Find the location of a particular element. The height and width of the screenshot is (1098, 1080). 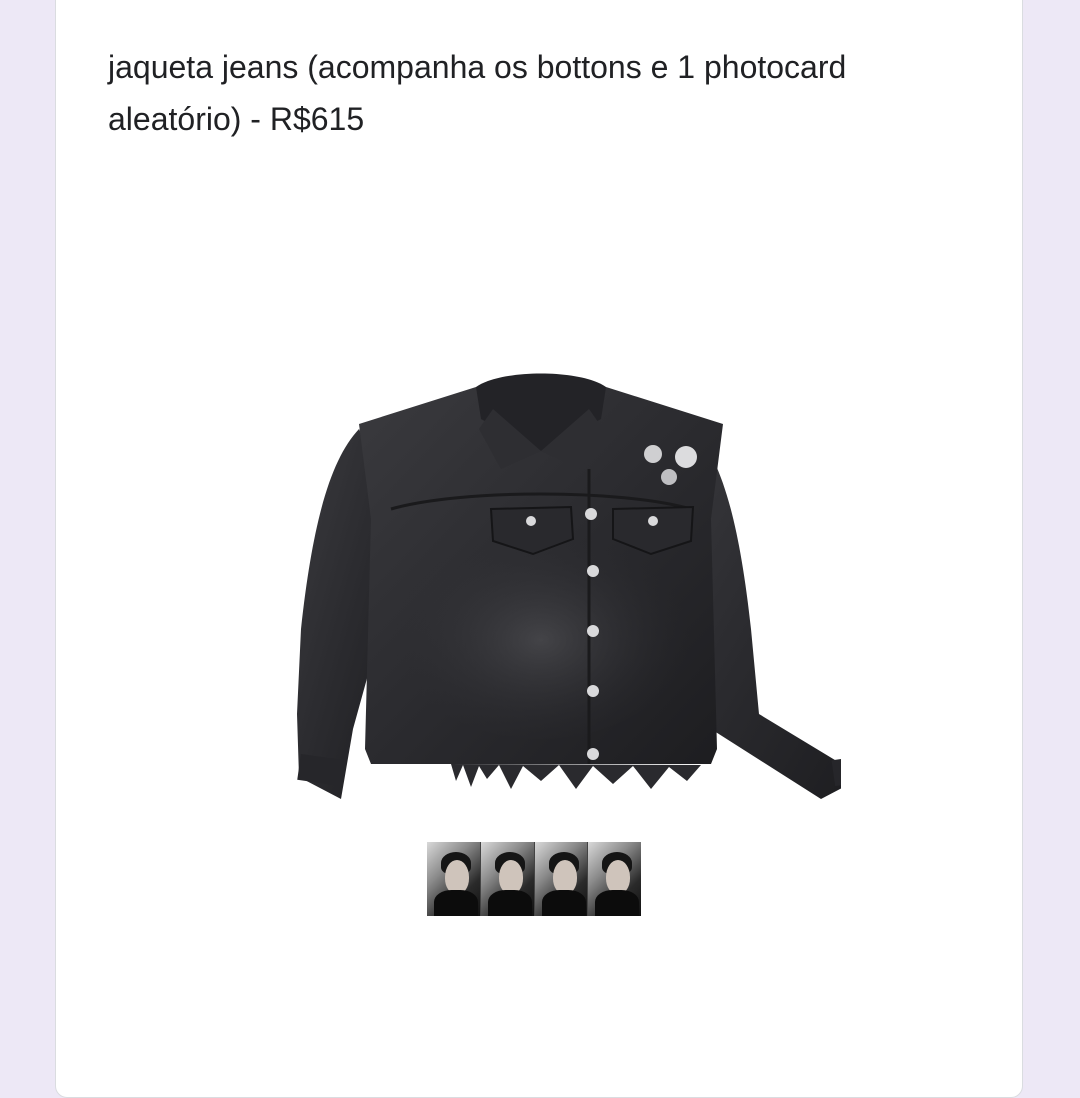

photocard-strip is located at coordinates (534, 879).